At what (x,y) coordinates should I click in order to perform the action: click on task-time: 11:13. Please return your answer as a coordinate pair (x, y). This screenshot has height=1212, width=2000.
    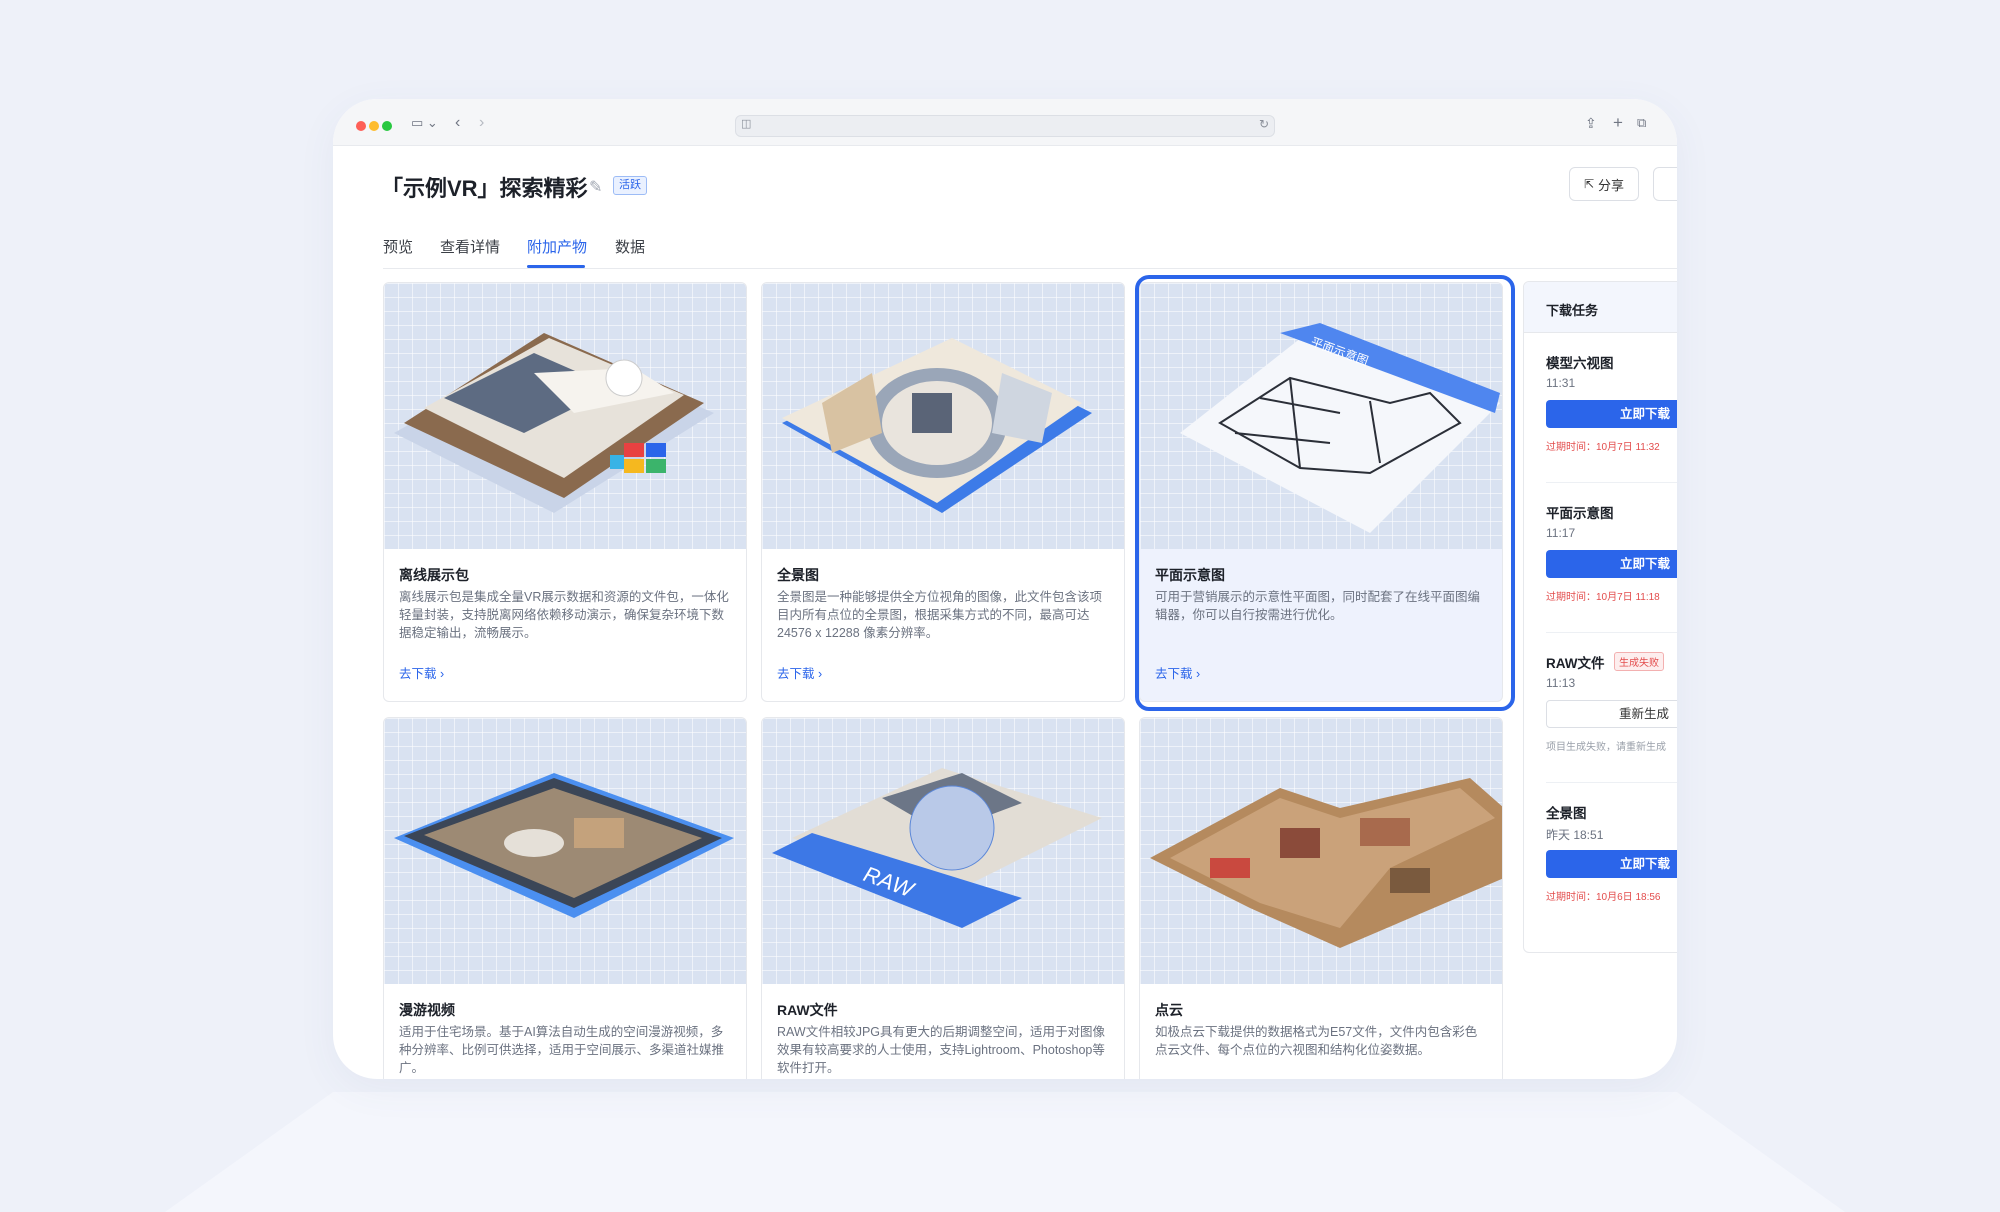
    Looking at the image, I should click on (1561, 683).